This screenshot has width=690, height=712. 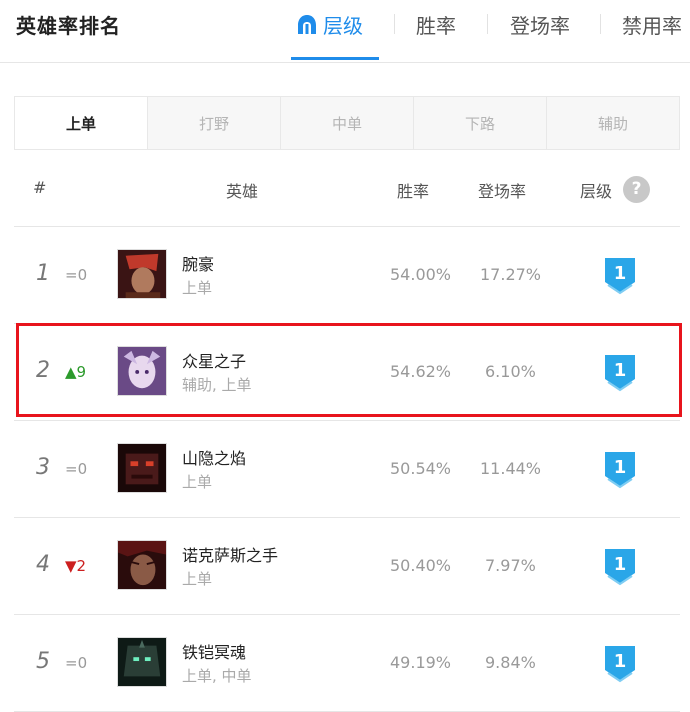 What do you see at coordinates (43, 661) in the screenshot?
I see `rank-number: 5` at bounding box center [43, 661].